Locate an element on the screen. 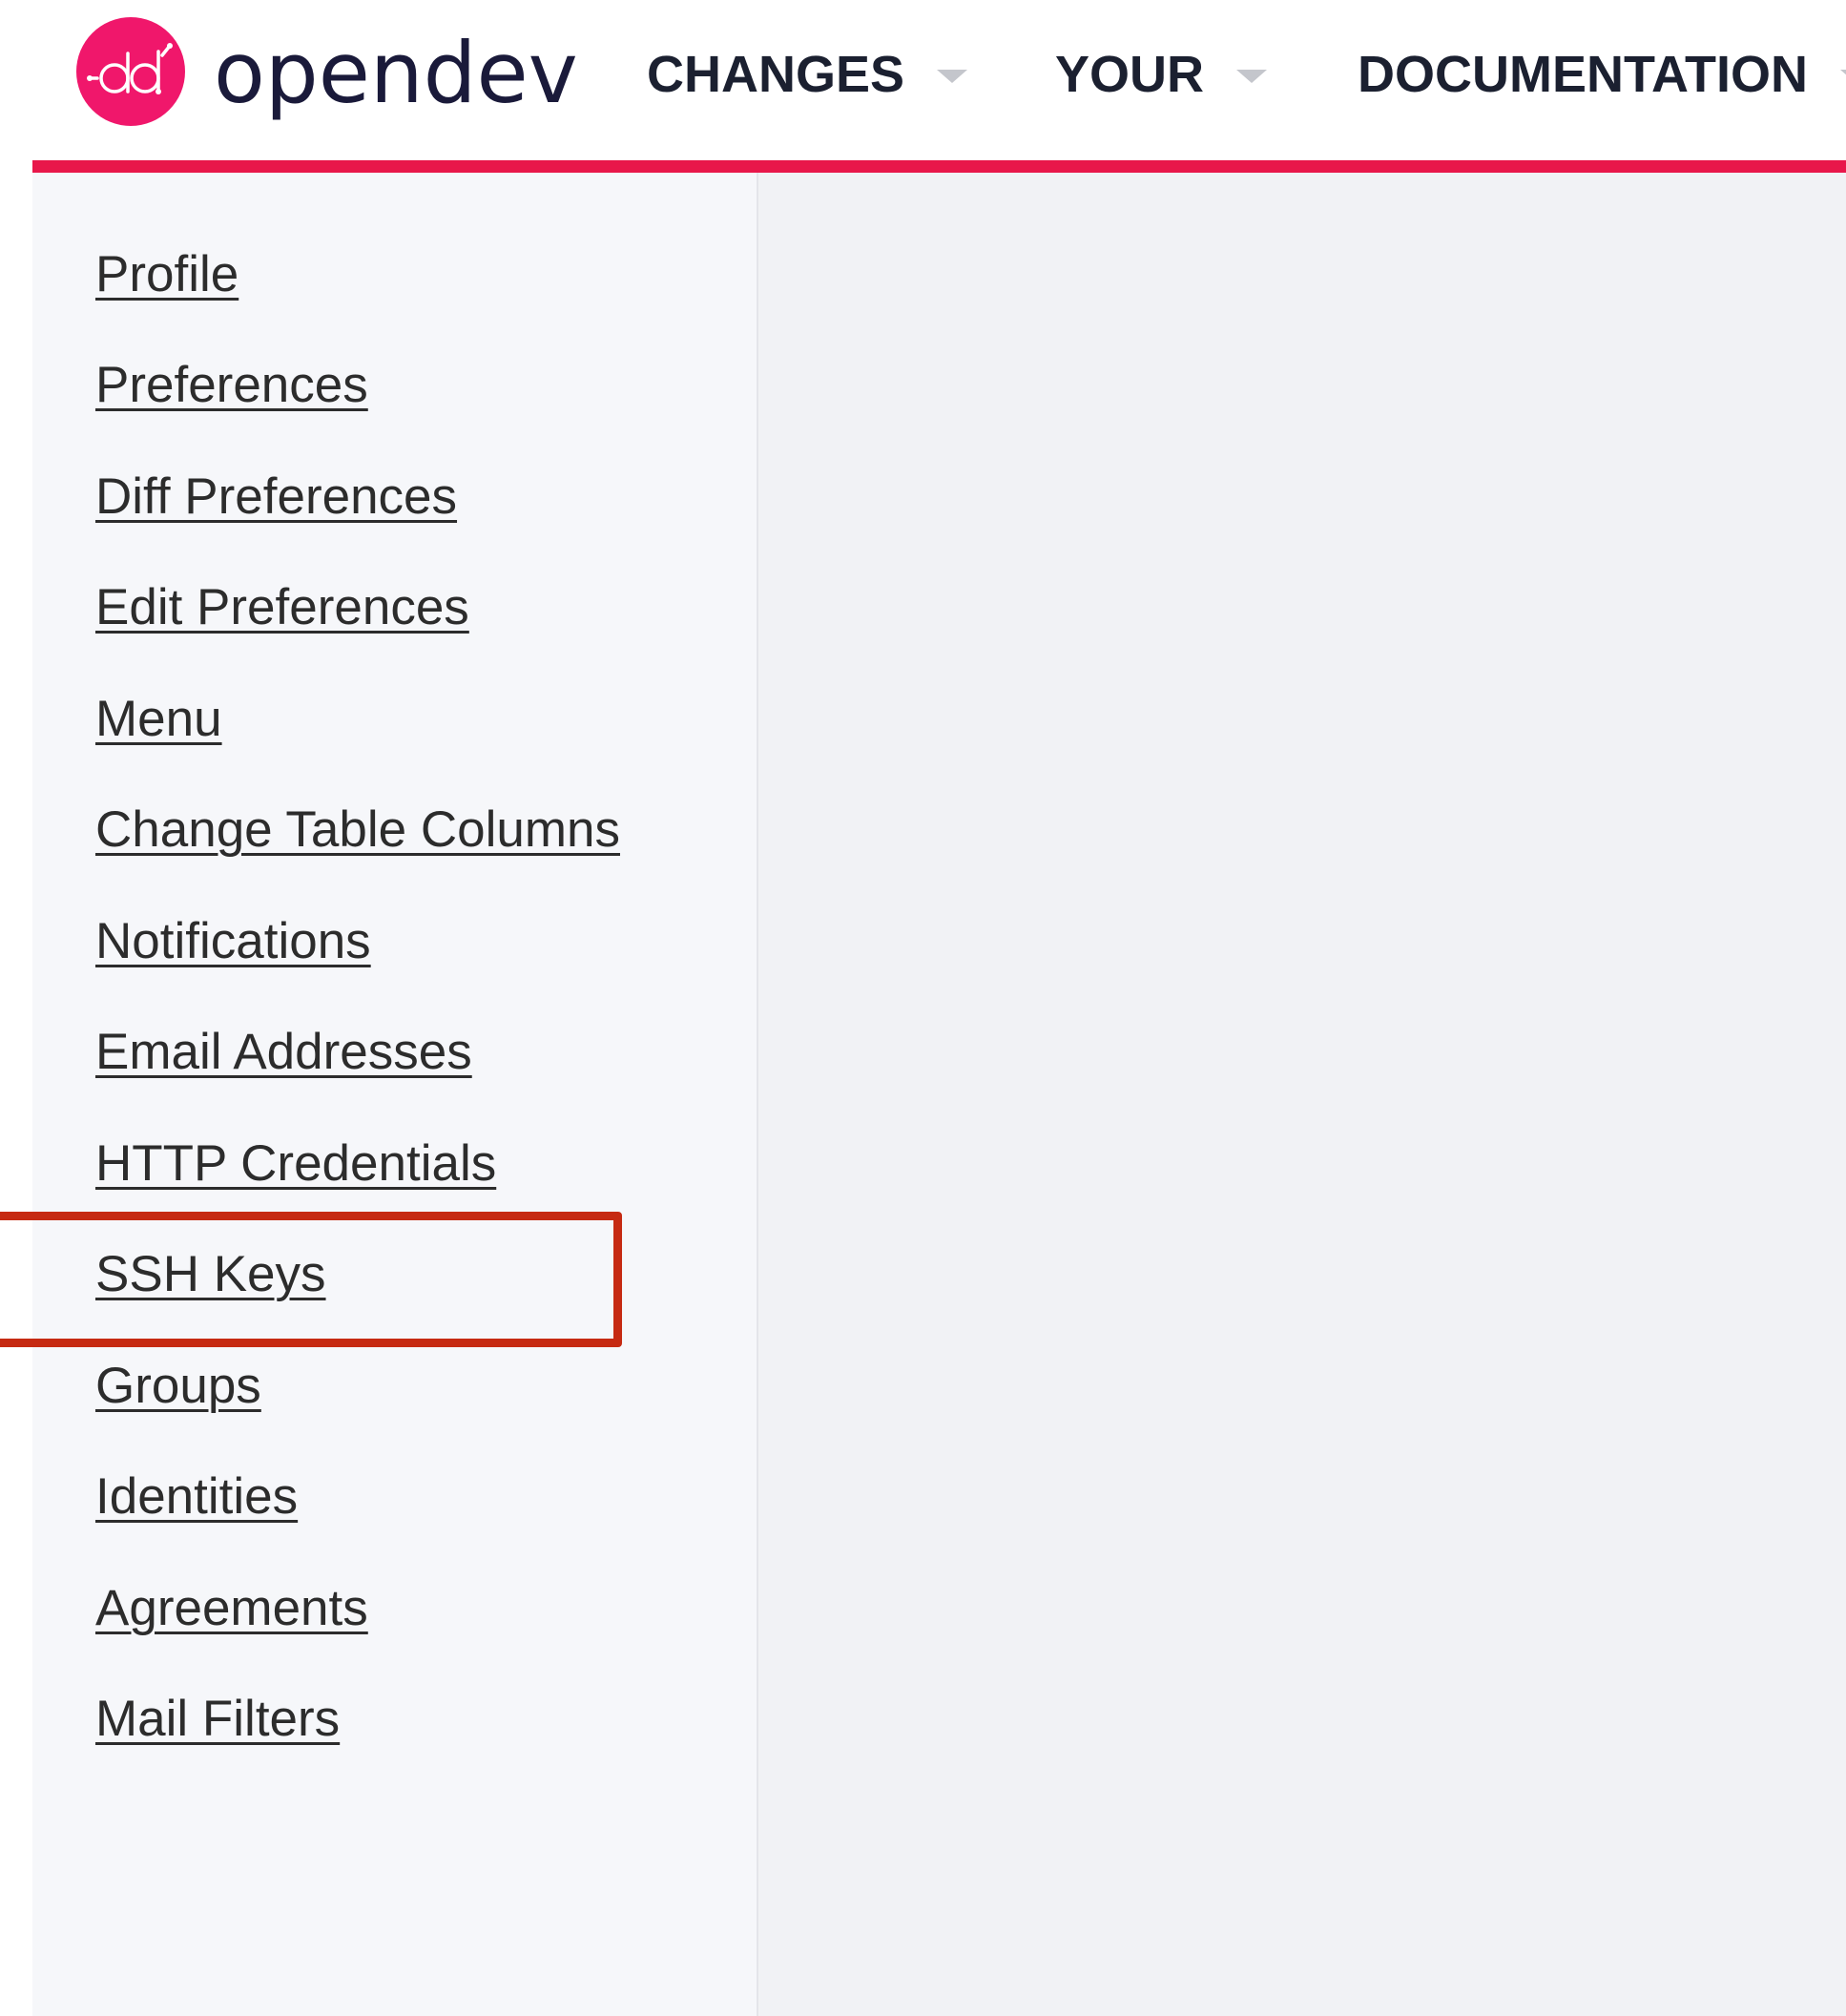 Image resolution: width=1846 pixels, height=2016 pixels. sidebar-item-edit-preferences: Edit Preferences is located at coordinates (282, 607).